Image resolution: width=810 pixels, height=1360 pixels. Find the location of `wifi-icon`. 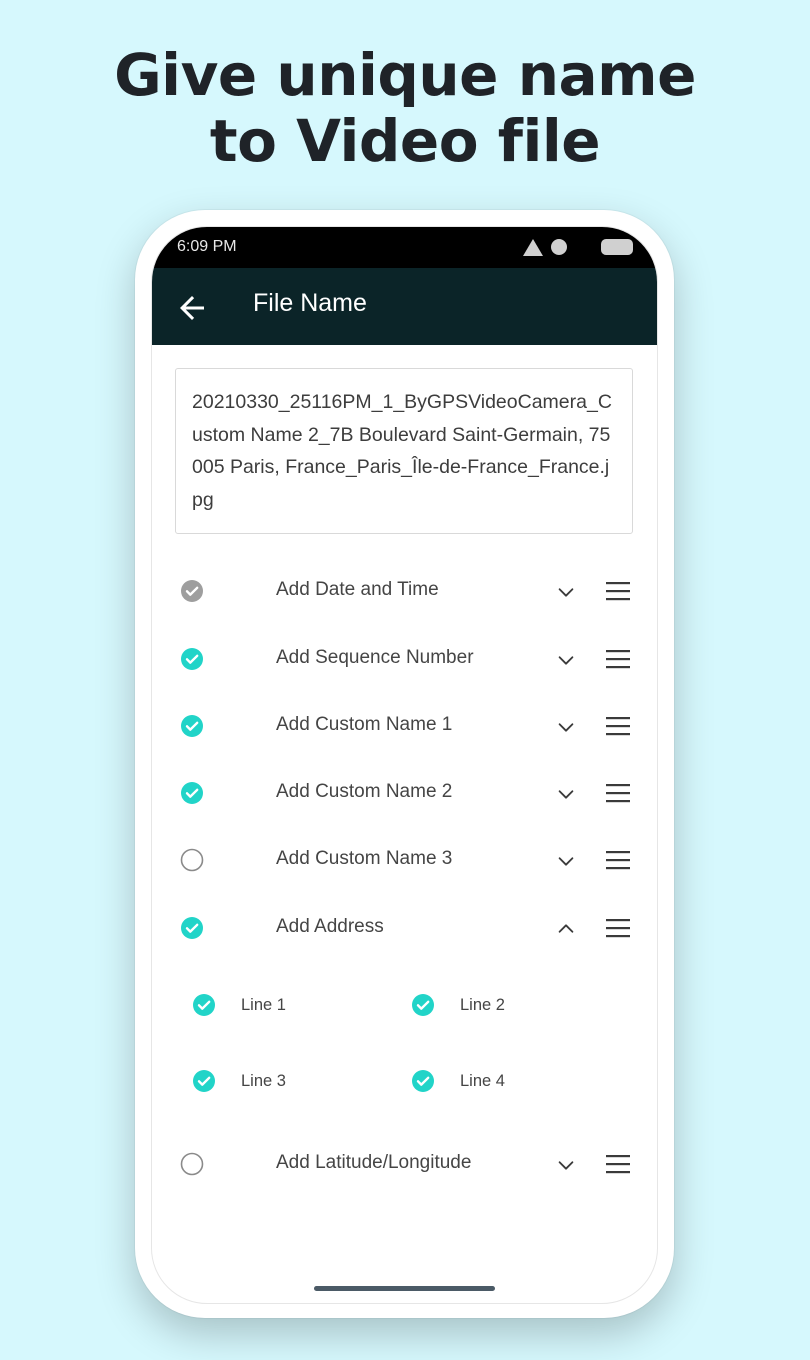

wifi-icon is located at coordinates (559, 247).